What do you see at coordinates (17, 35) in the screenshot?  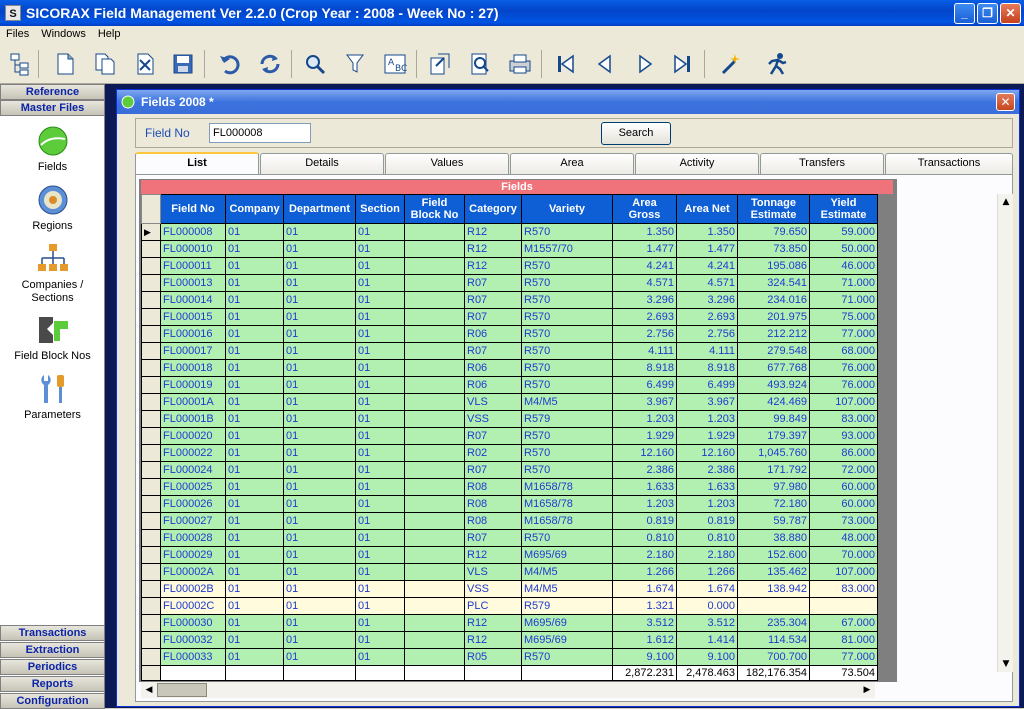 I see `menu-files: Files` at bounding box center [17, 35].